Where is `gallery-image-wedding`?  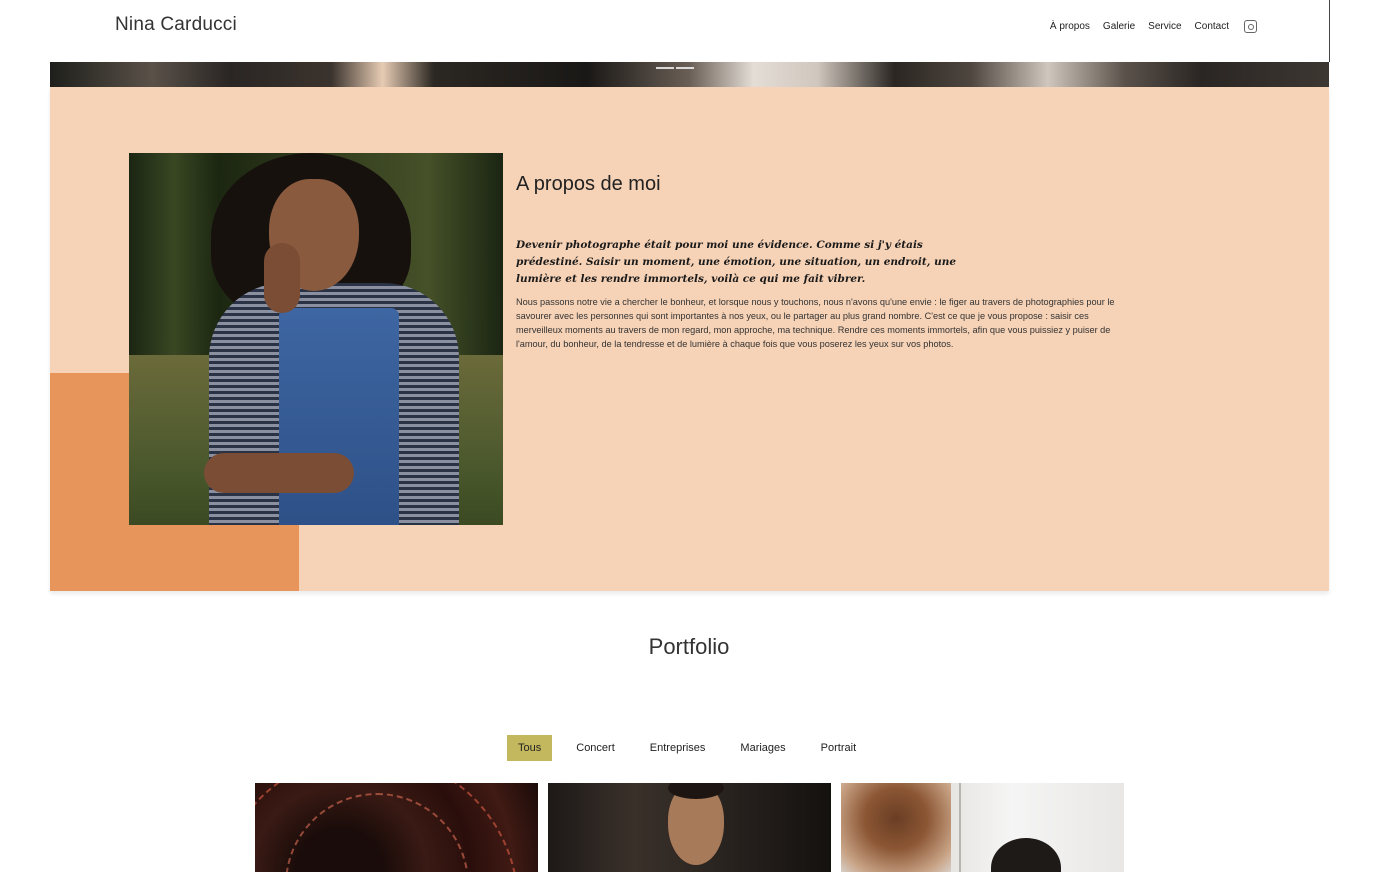
gallery-image-wedding is located at coordinates (982, 827).